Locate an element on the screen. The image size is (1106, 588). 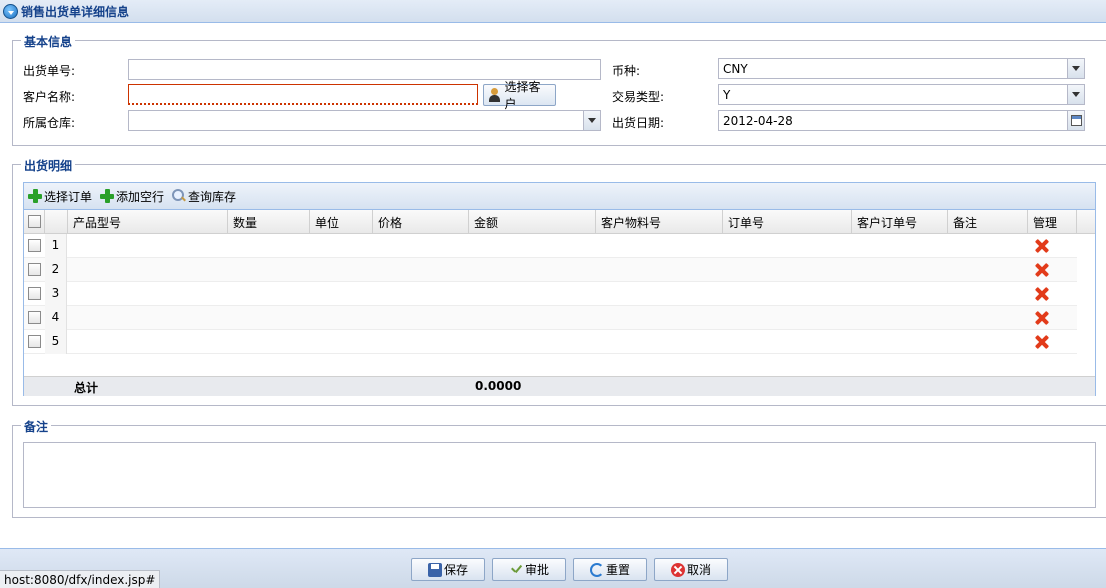
window-title: 销售出货单详细信息 is located at coordinates (75, 11).